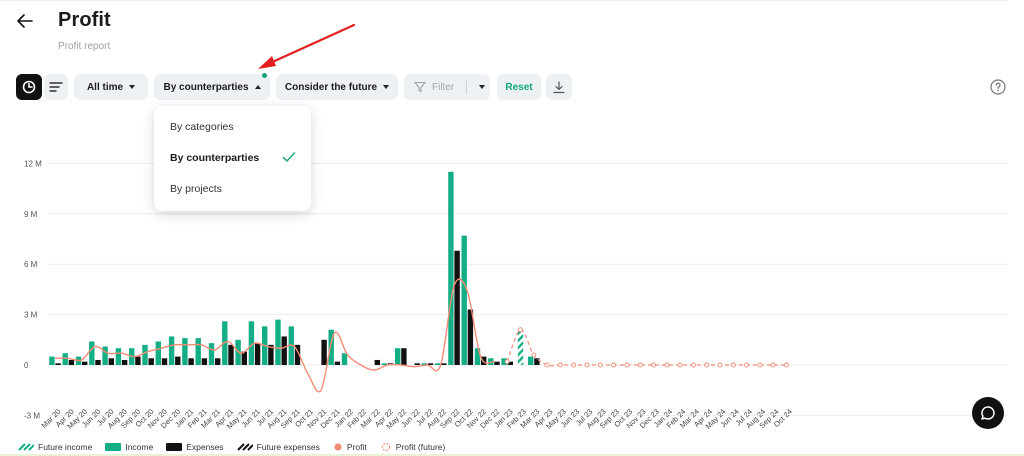 The image size is (1024, 456). I want to click on y-tick-label: 3 M, so click(31, 315).